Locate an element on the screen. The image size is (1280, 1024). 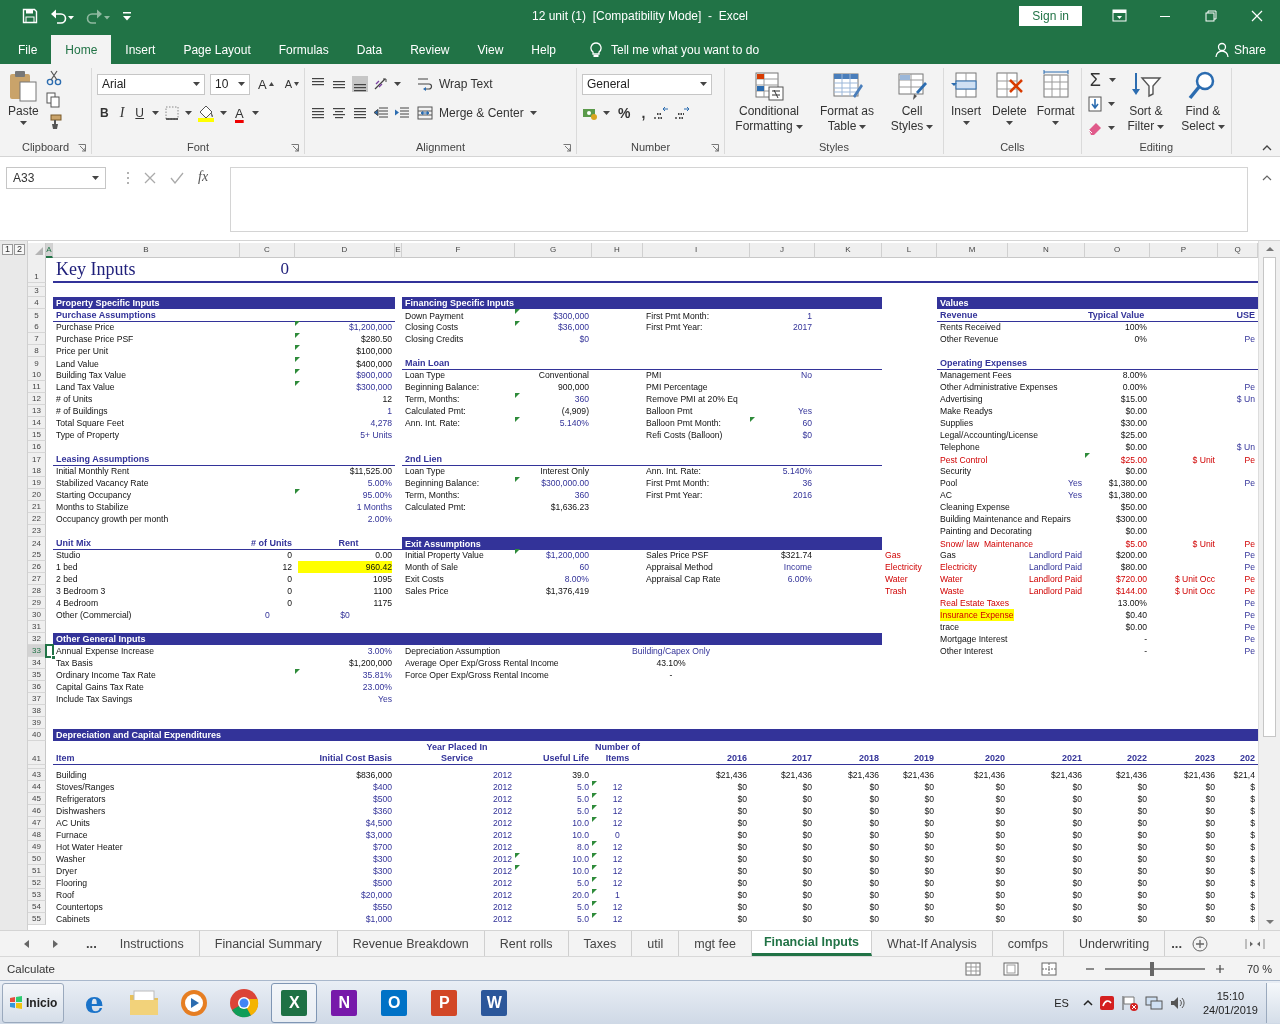
row-number: 48 is located at coordinates (37, 835).